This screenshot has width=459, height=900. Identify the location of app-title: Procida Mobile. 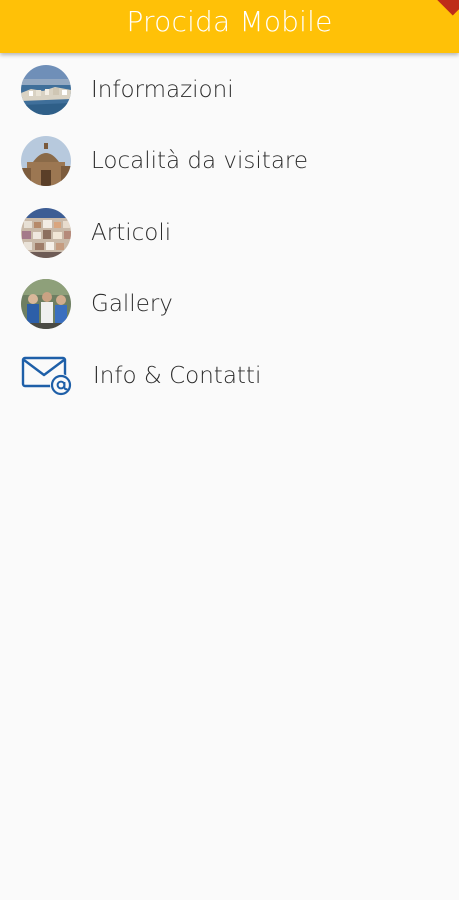
(229, 21).